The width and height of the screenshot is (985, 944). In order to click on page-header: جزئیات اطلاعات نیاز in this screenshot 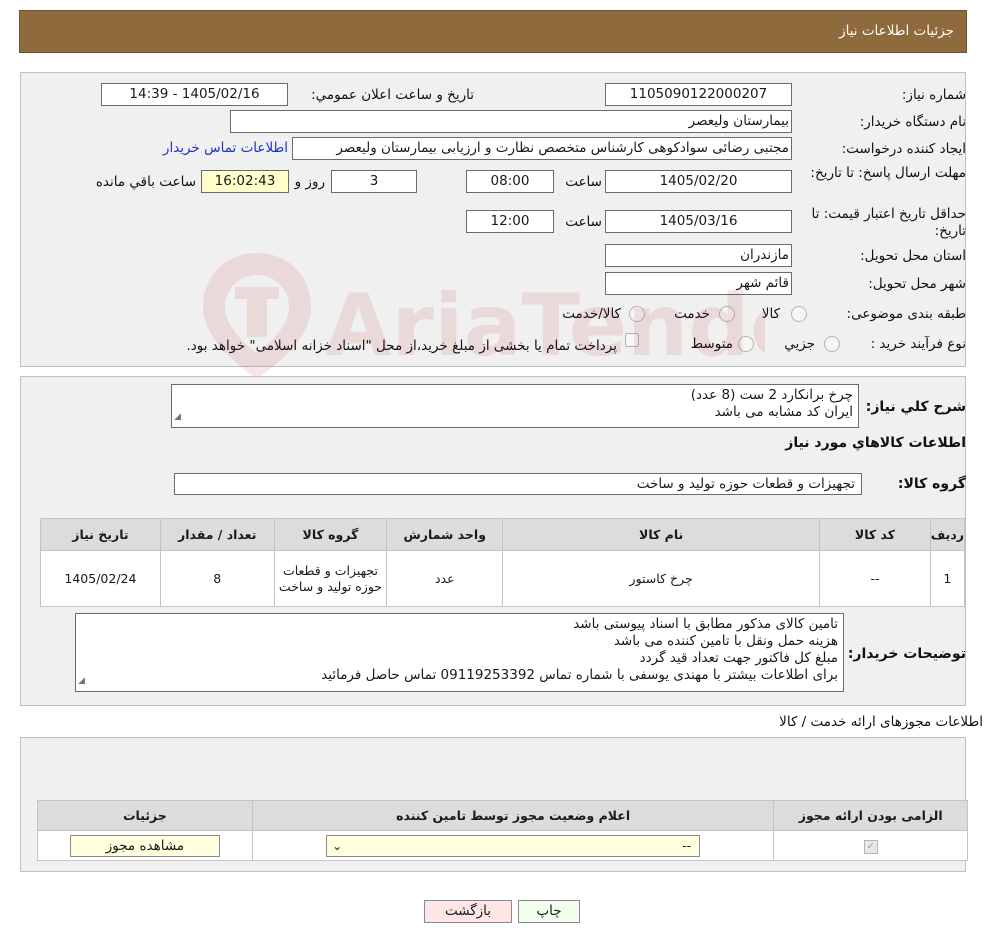, I will do `click(493, 31)`.